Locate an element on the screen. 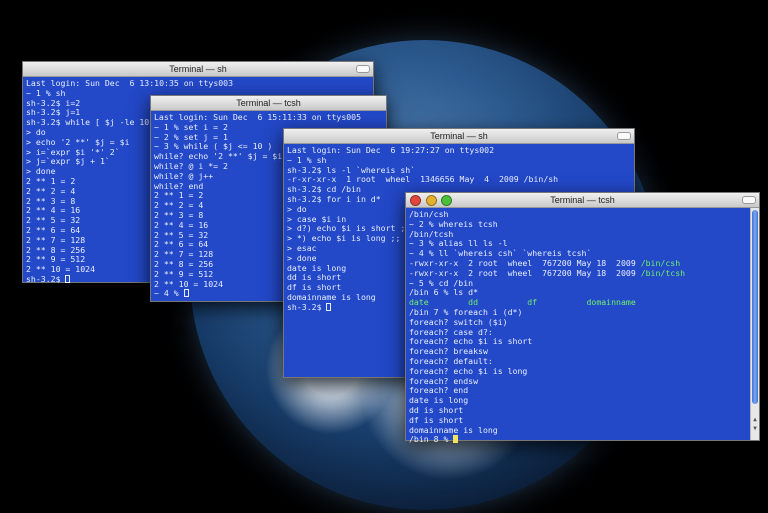  line-text: /bin 6 % ls d* is located at coordinates (444, 292).